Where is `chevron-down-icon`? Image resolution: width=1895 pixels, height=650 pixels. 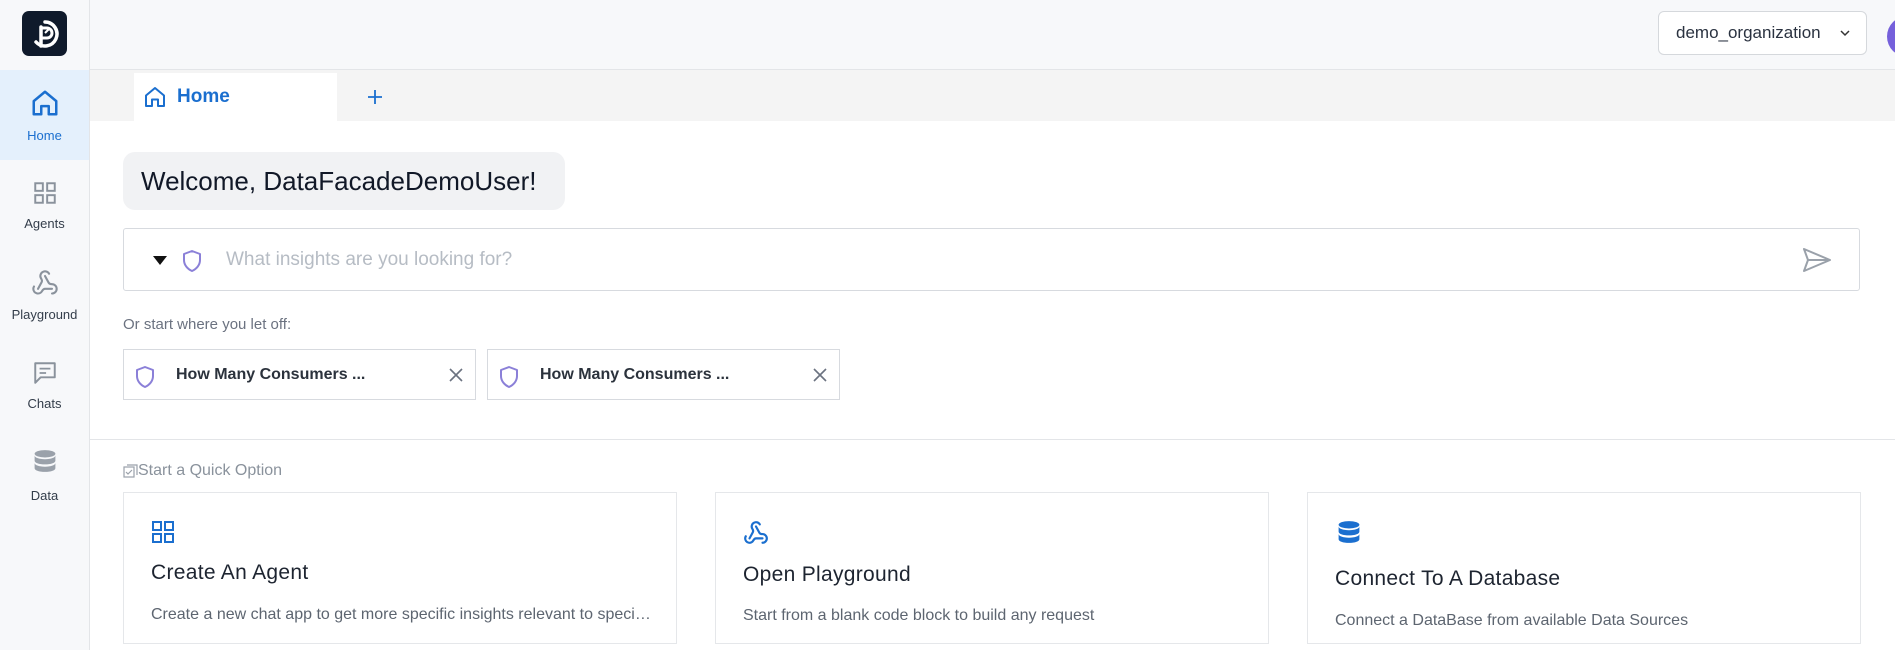 chevron-down-icon is located at coordinates (1845, 33).